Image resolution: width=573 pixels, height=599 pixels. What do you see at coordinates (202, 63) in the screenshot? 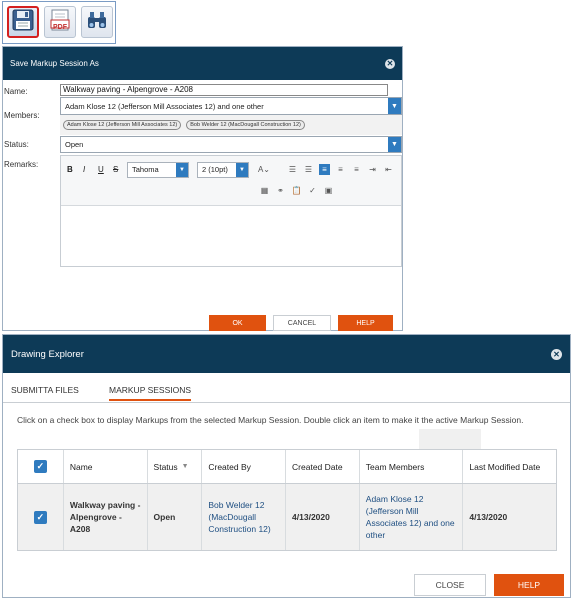
I see `dialog-header: Save Markup Session As ✕` at bounding box center [202, 63].